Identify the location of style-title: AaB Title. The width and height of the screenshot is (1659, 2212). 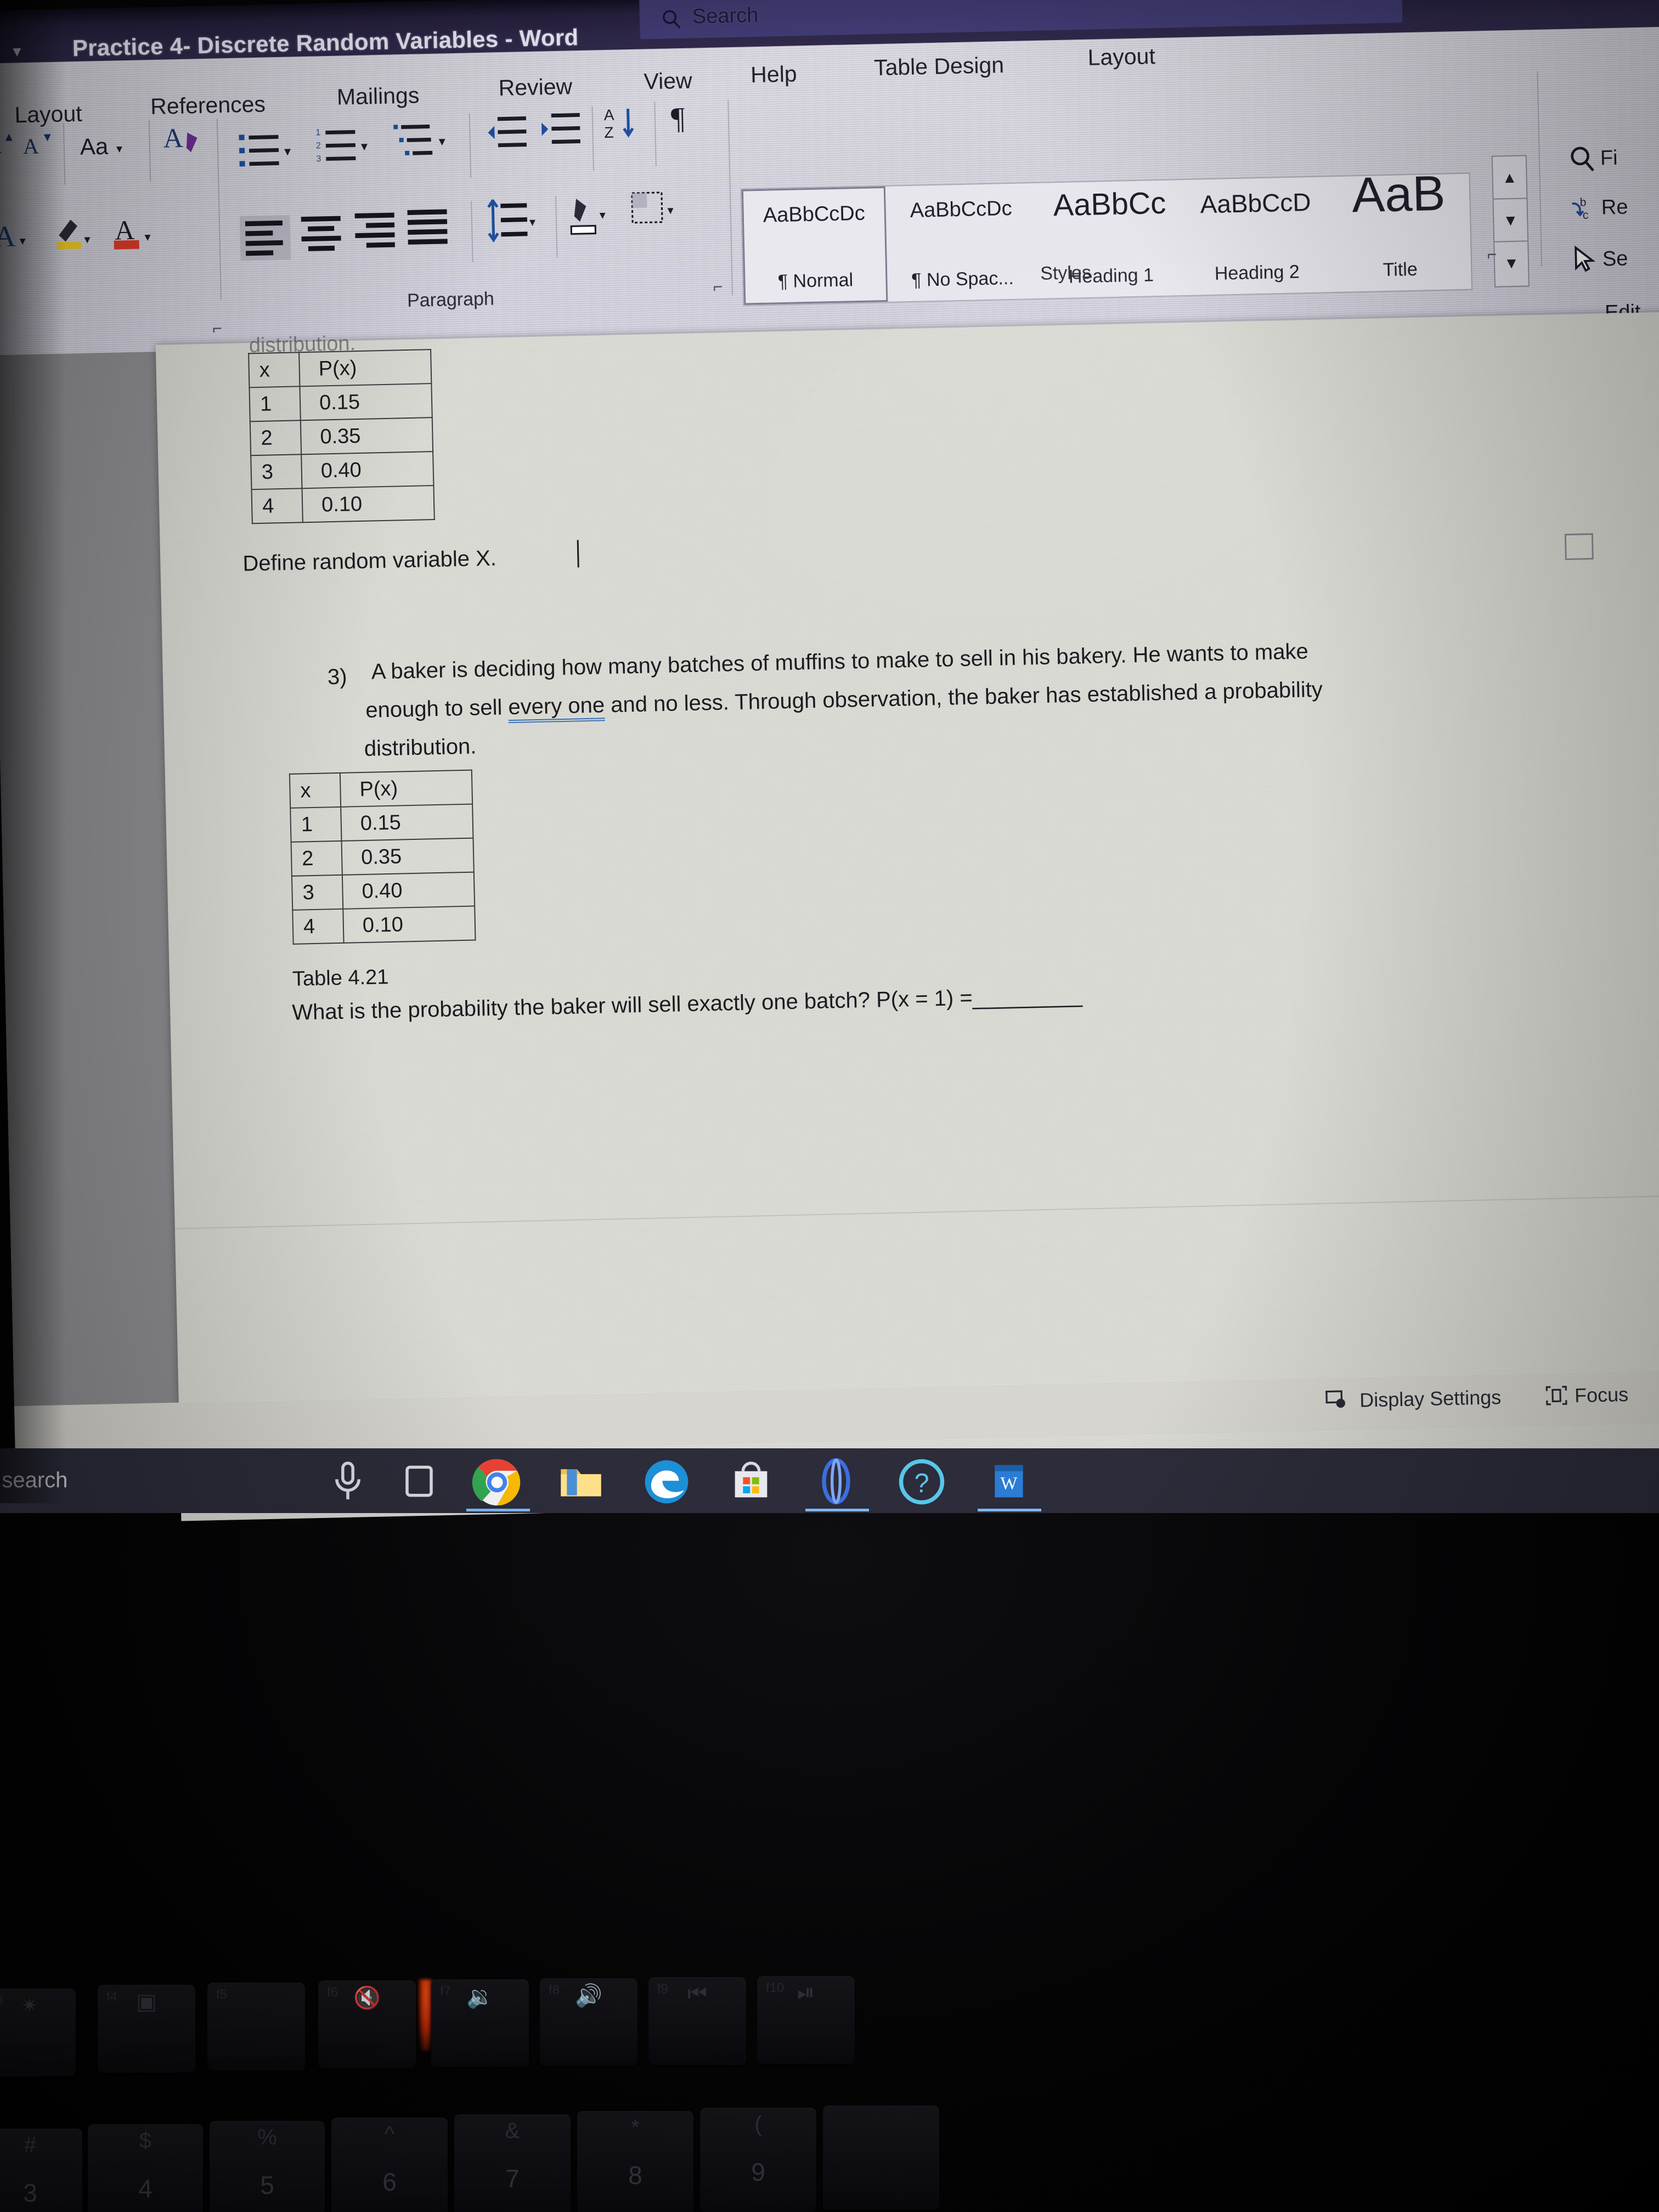
(1400, 229).